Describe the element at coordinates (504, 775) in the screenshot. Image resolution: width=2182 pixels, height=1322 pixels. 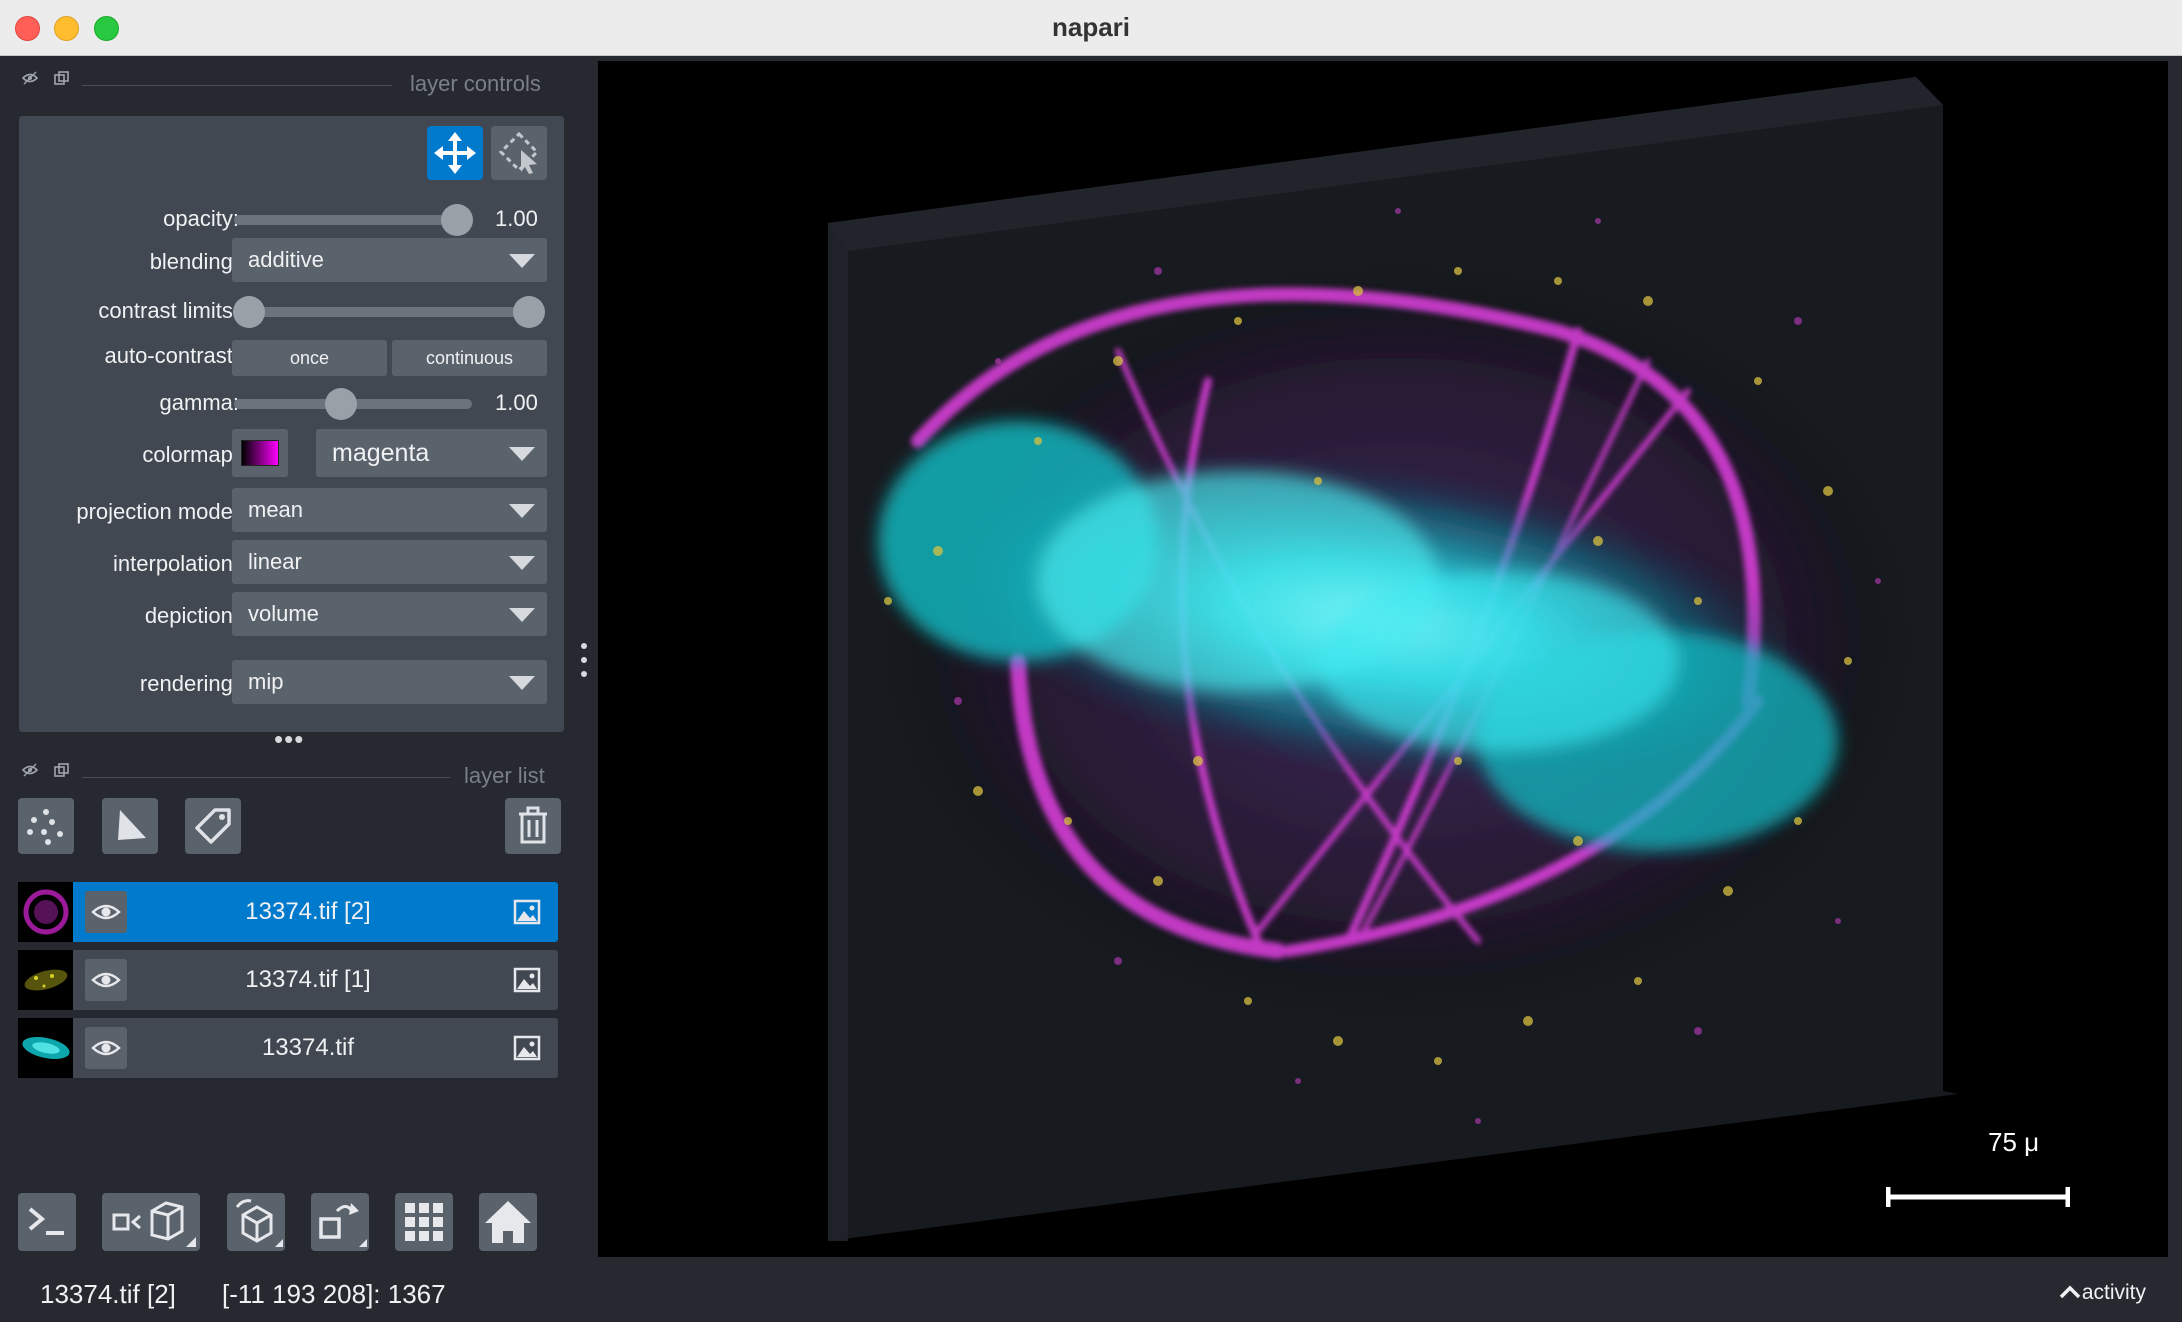
I see `layer-list-title: layer list` at that location.